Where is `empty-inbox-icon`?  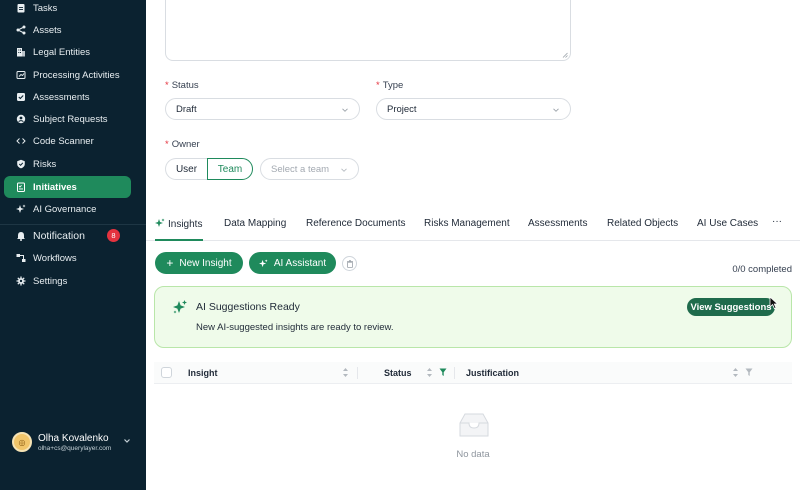
empty-inbox-icon is located at coordinates (474, 425).